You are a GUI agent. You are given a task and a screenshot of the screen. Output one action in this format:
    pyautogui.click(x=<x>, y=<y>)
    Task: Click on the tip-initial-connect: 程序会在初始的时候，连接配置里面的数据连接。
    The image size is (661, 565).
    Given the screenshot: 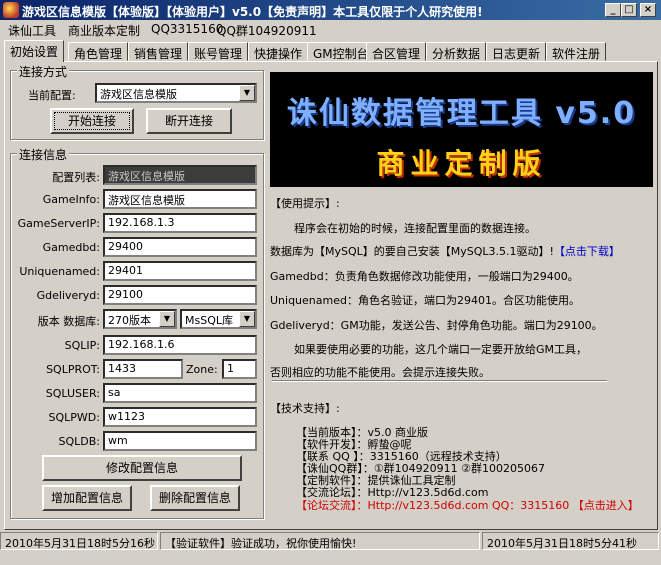 What is the action you would take?
    pyautogui.click(x=415, y=228)
    